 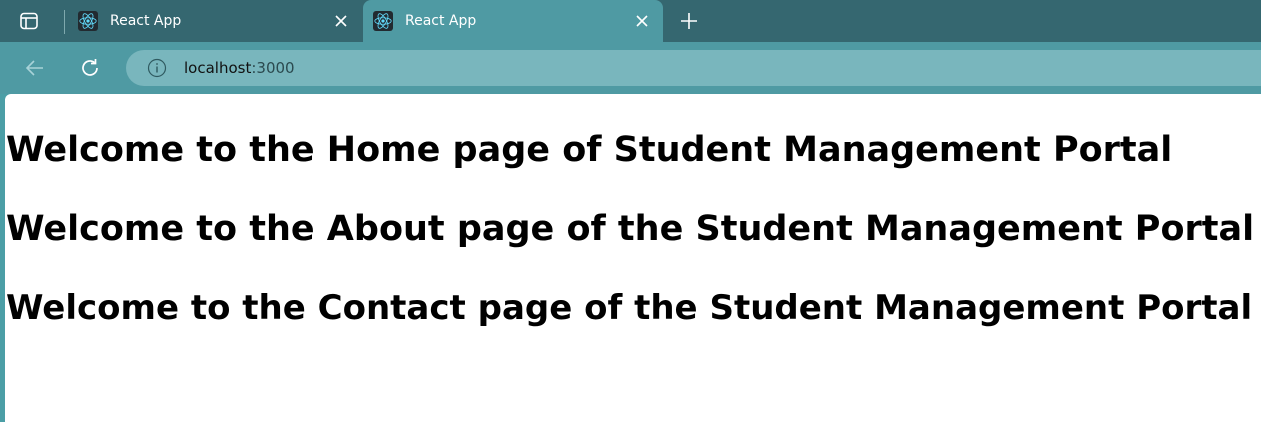 What do you see at coordinates (29, 21) in the screenshot?
I see `tab-actions-icon` at bounding box center [29, 21].